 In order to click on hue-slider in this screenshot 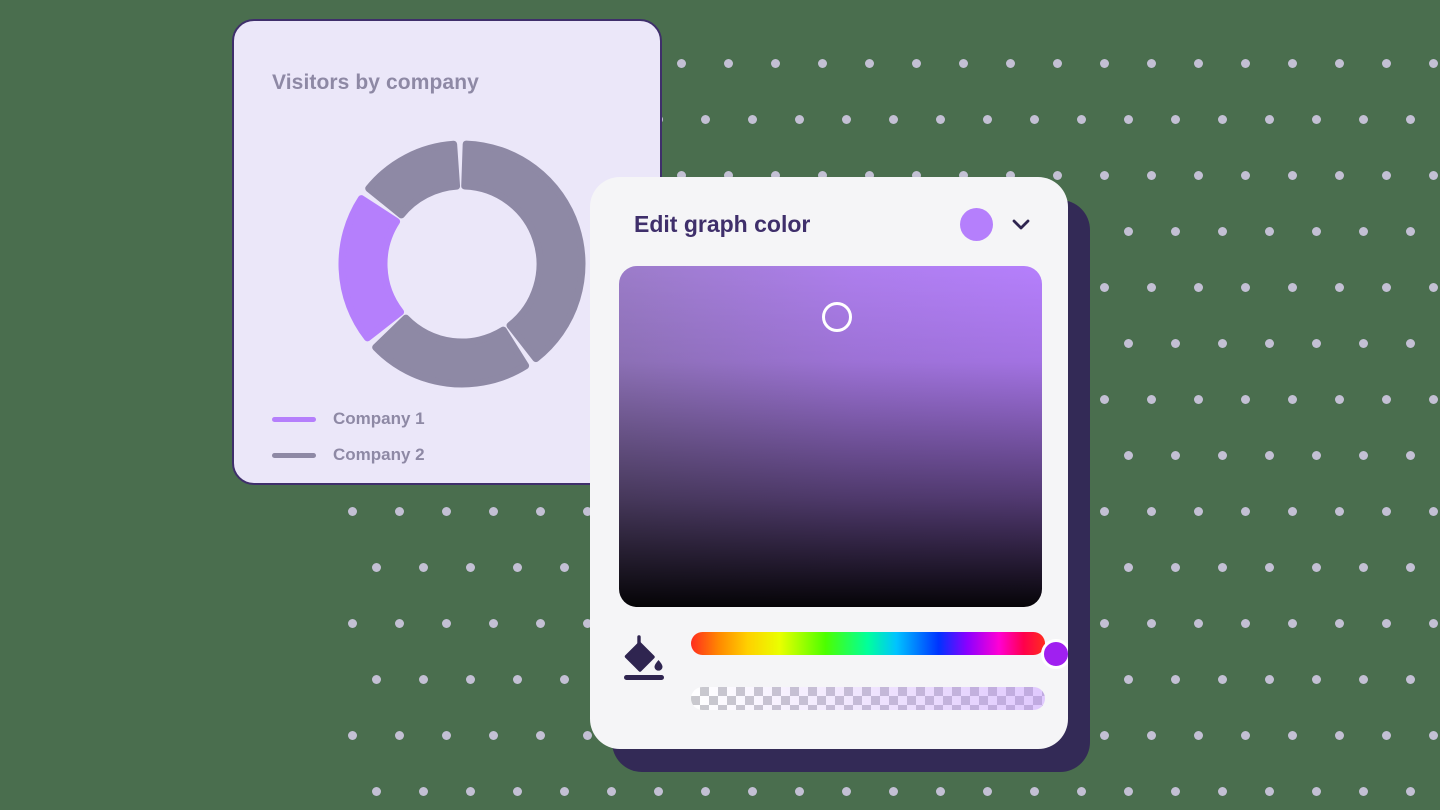, I will do `click(879, 650)`.